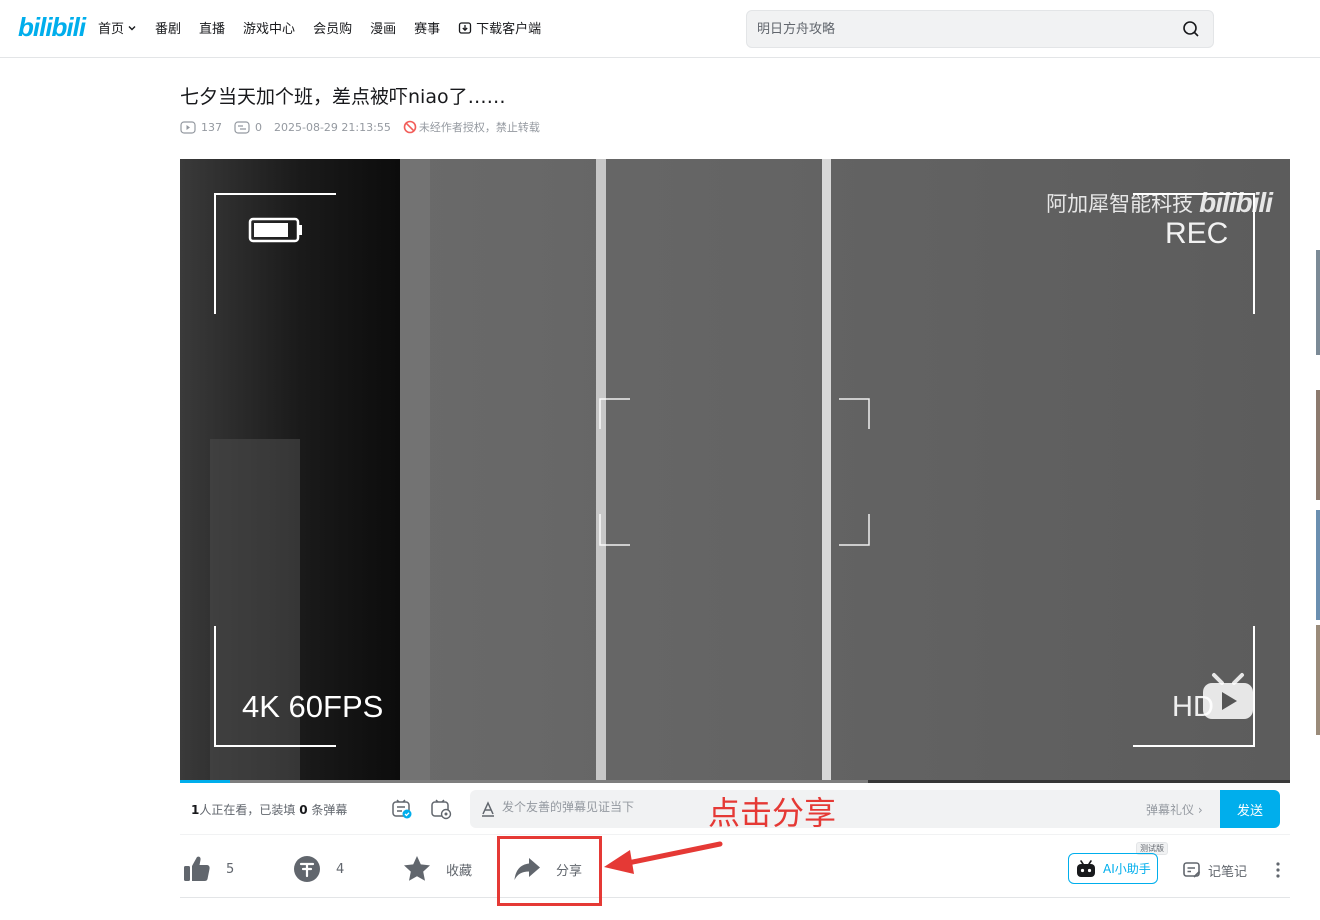 The image size is (1320, 920). What do you see at coordinates (1228, 872) in the screenshot?
I see `take-notes-label: 记笔记` at bounding box center [1228, 872].